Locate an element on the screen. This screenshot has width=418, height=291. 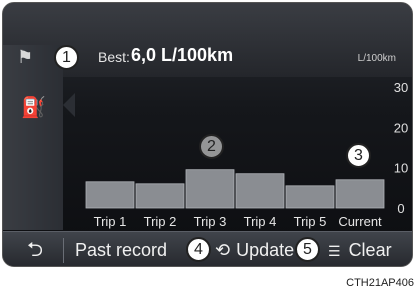
callout-3: 3 is located at coordinates (358, 155).